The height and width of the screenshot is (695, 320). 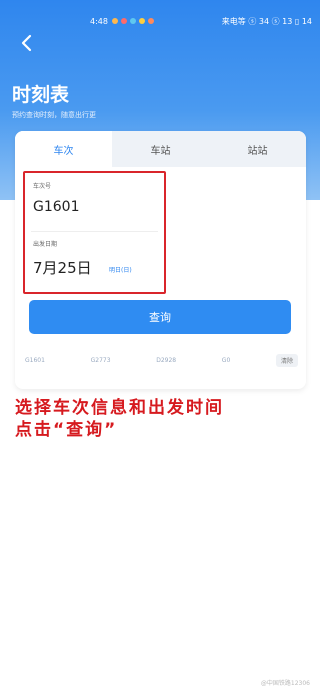 What do you see at coordinates (166, 360) in the screenshot?
I see `history-item: D2928` at bounding box center [166, 360].